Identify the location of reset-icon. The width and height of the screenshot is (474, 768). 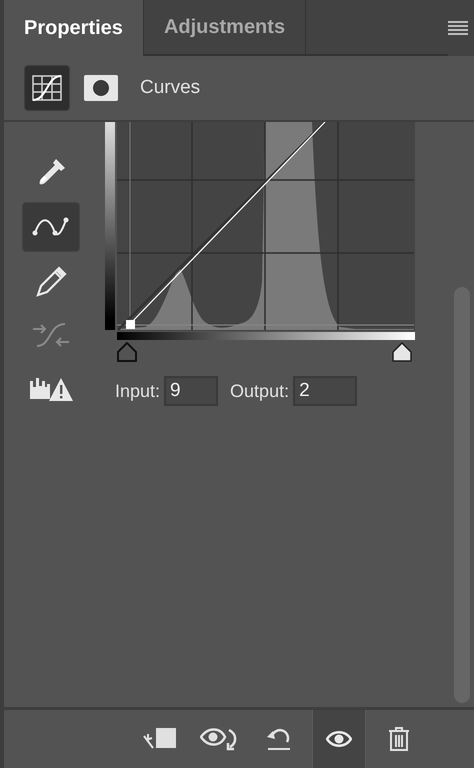
(279, 739).